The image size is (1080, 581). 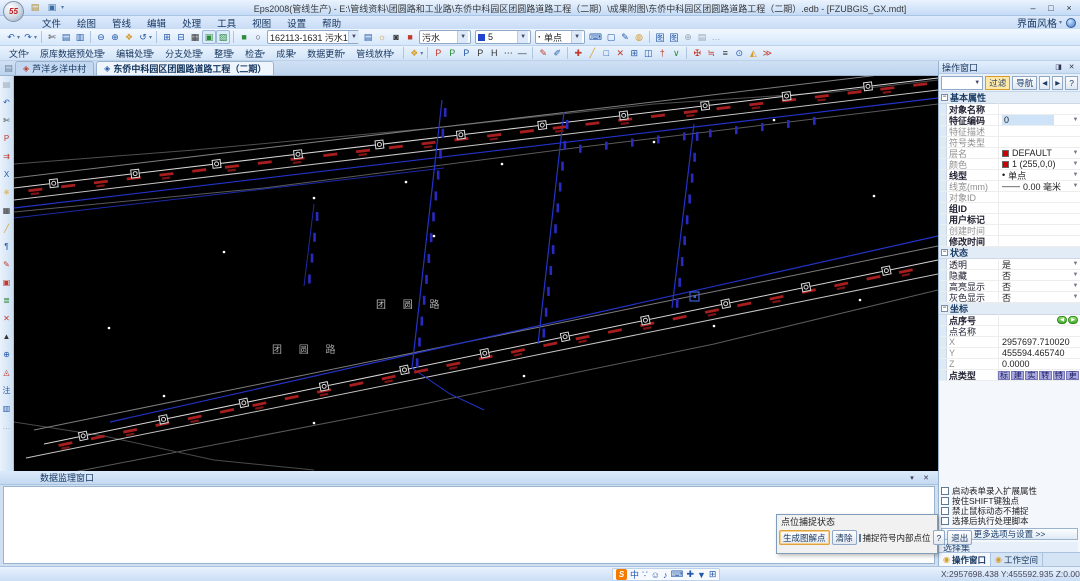 I want to click on exit-button: 退出, so click(x=960, y=537).